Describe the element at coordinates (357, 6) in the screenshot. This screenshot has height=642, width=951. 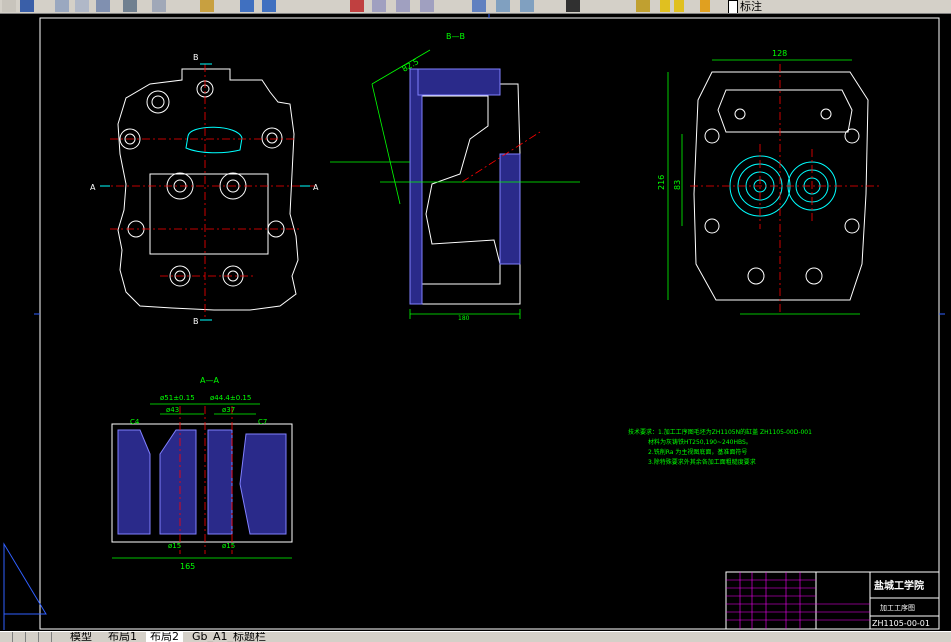
I see `pan-icon` at that location.